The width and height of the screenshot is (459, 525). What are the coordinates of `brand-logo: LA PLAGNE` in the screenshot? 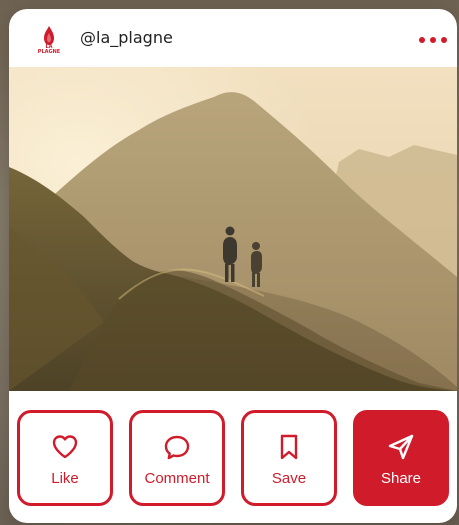 It's located at (49, 40).